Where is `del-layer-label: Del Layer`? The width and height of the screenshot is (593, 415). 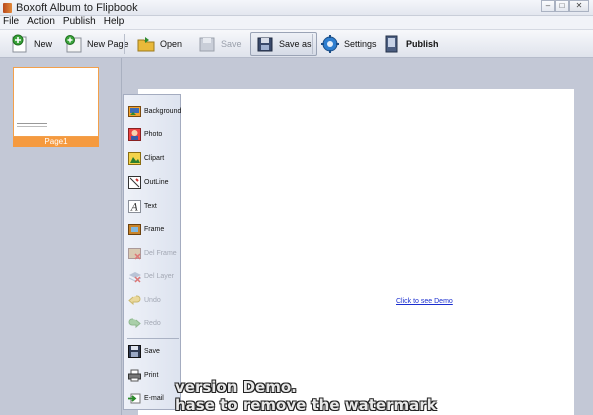
del-layer-label: Del Layer is located at coordinates (159, 276).